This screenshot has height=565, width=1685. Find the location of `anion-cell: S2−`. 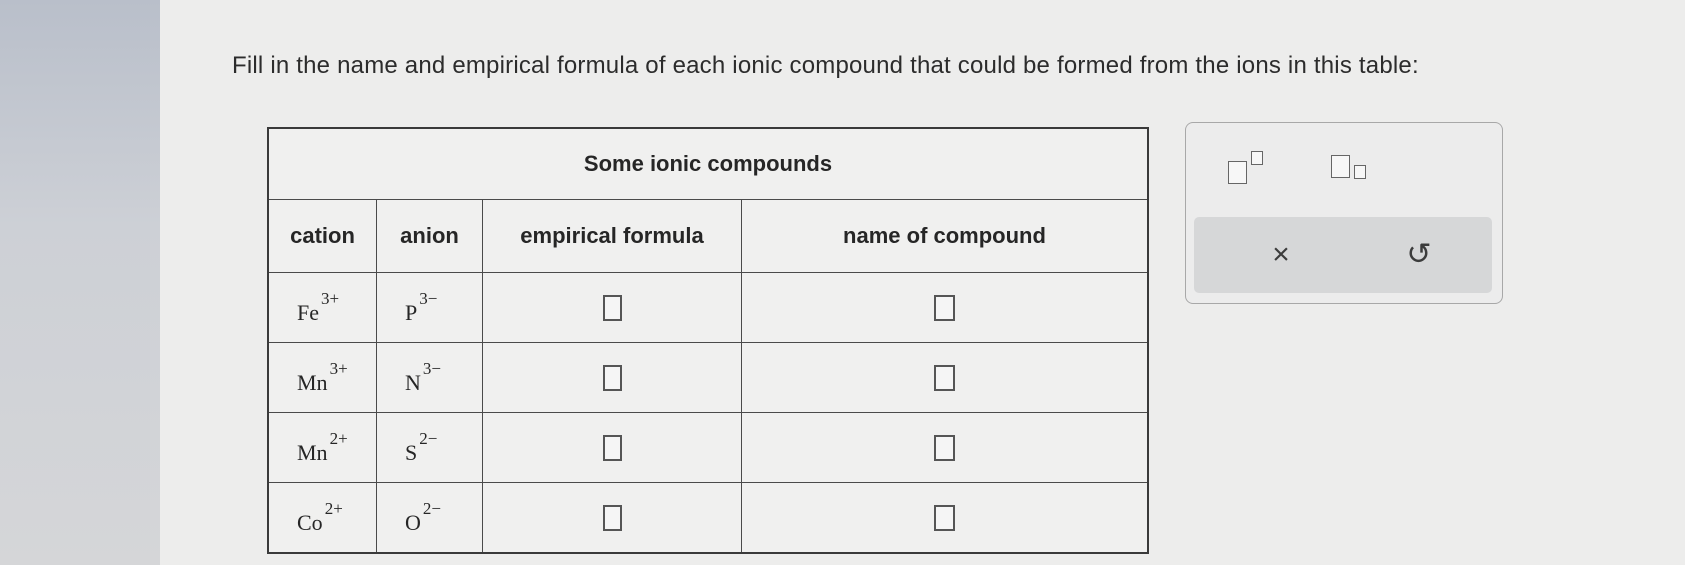

anion-cell: S2− is located at coordinates (429, 447).